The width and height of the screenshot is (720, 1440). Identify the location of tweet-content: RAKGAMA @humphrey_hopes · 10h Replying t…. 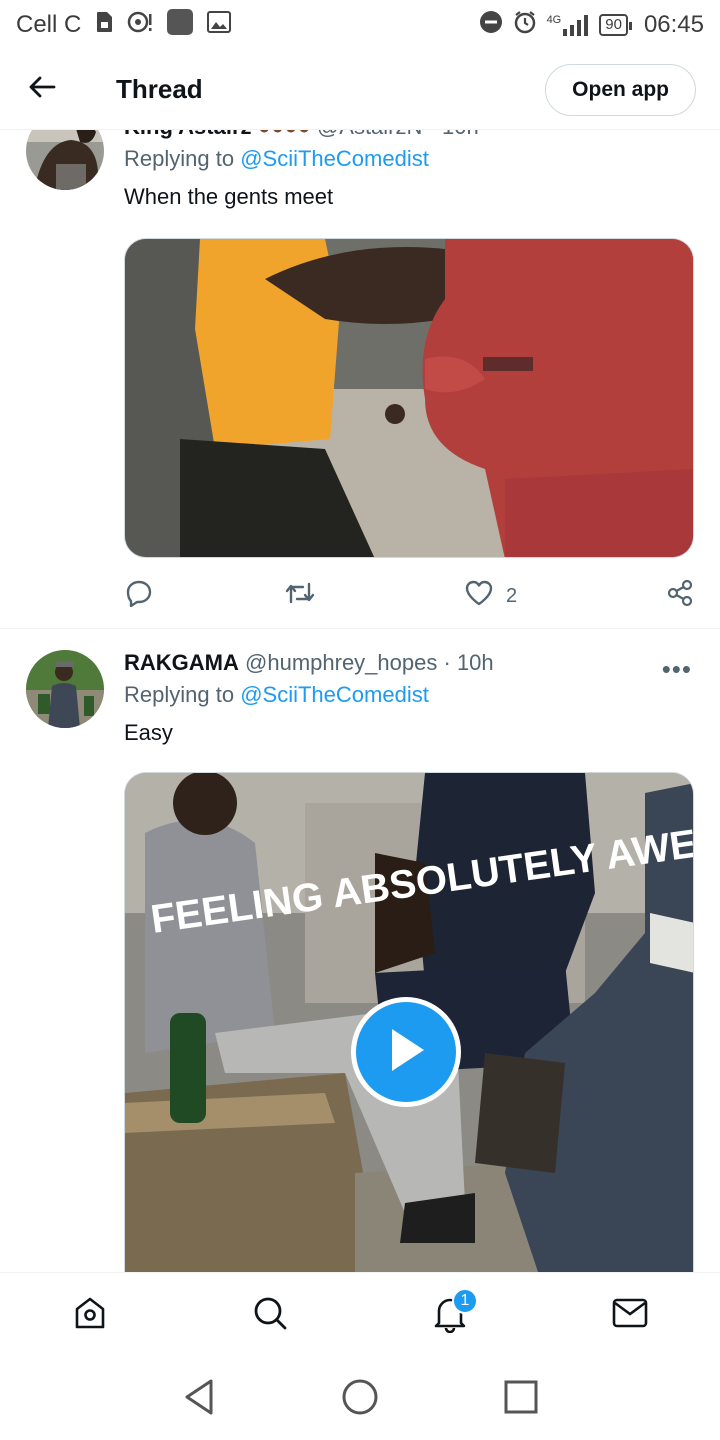
(408, 698).